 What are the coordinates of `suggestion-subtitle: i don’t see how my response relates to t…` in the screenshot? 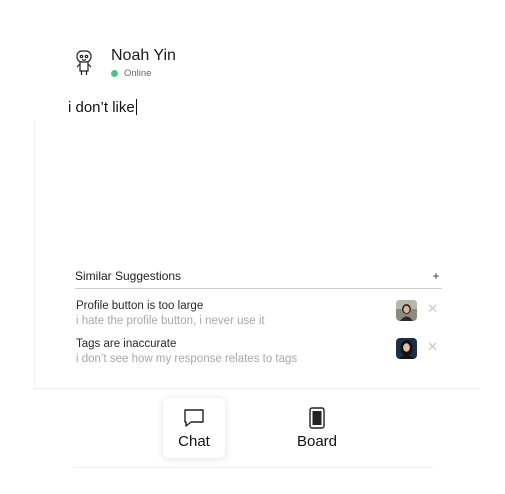 It's located at (187, 359).